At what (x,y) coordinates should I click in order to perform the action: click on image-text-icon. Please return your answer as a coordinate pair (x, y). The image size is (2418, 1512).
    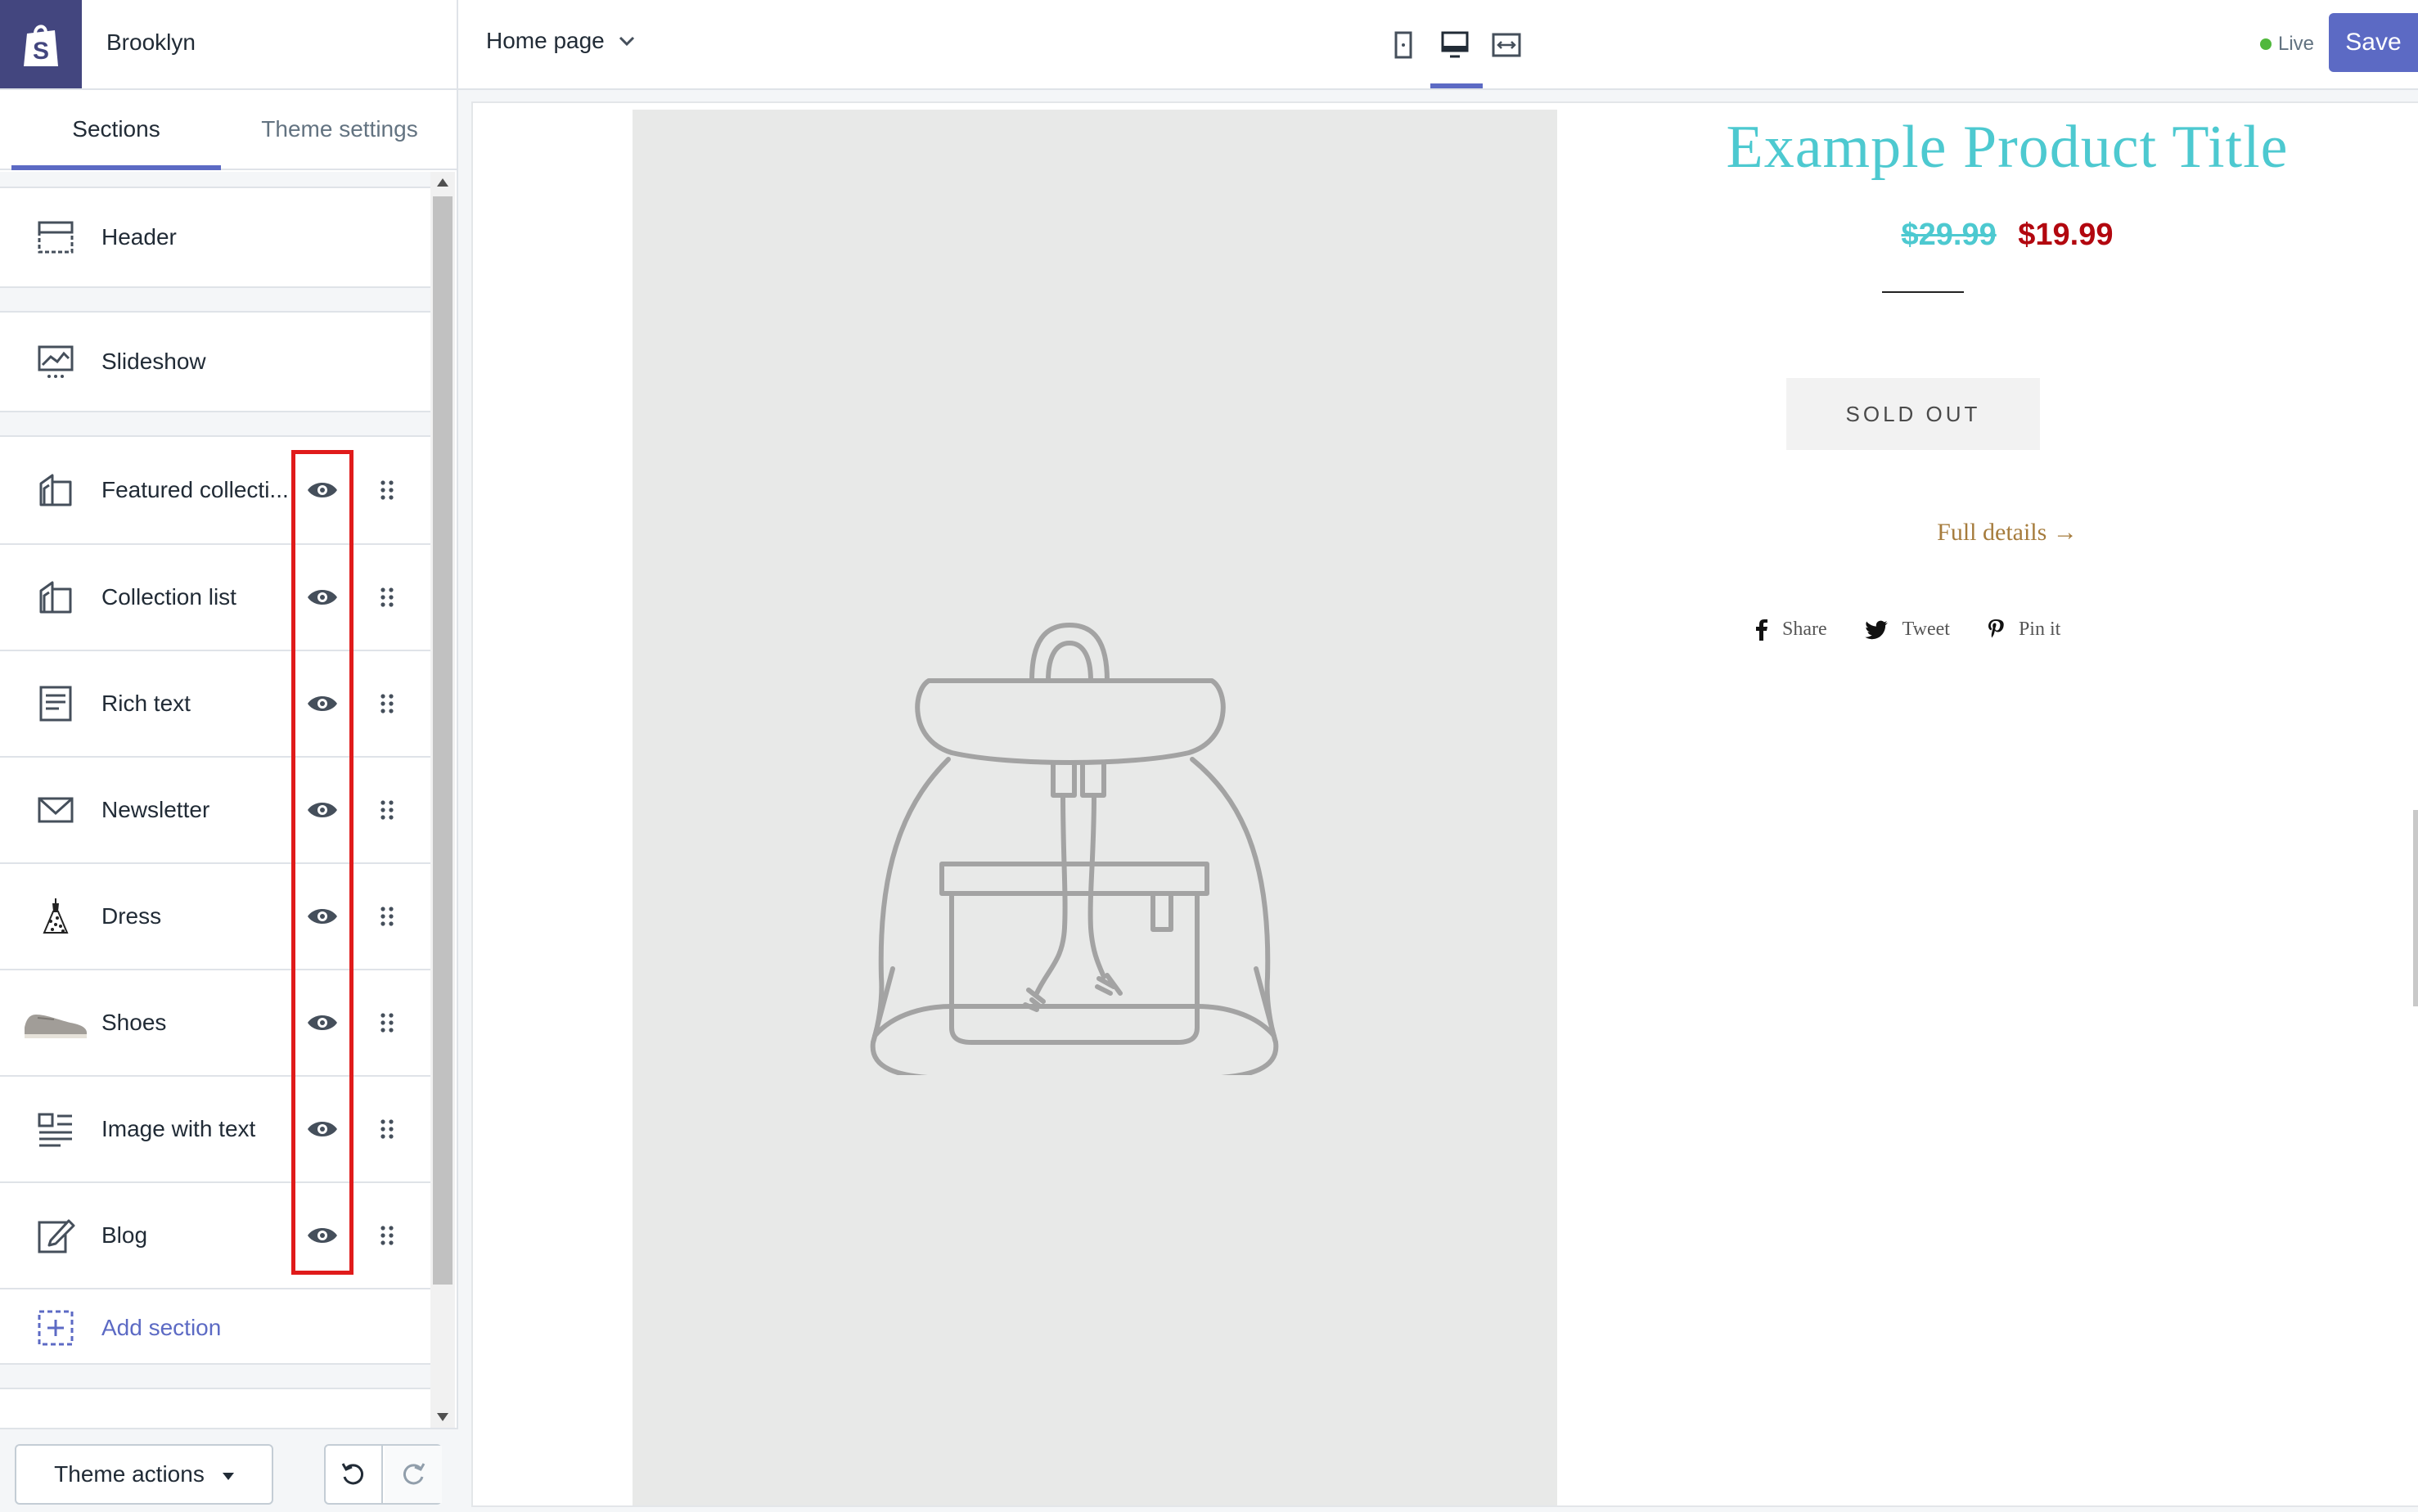
    Looking at the image, I should click on (55, 1130).